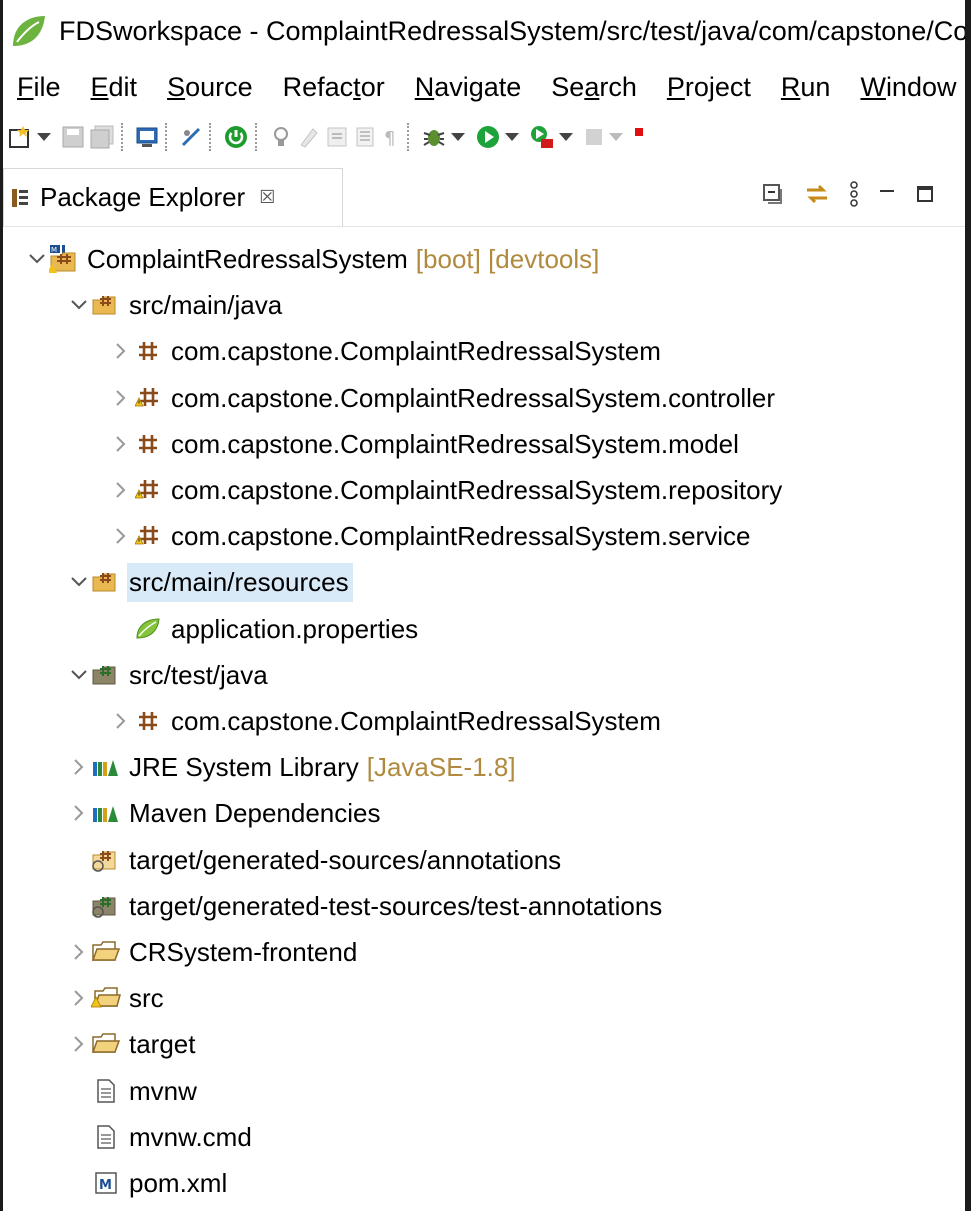 The height and width of the screenshot is (1211, 971). What do you see at coordinates (114, 87) in the screenshot?
I see `menu-edit: Edit` at bounding box center [114, 87].